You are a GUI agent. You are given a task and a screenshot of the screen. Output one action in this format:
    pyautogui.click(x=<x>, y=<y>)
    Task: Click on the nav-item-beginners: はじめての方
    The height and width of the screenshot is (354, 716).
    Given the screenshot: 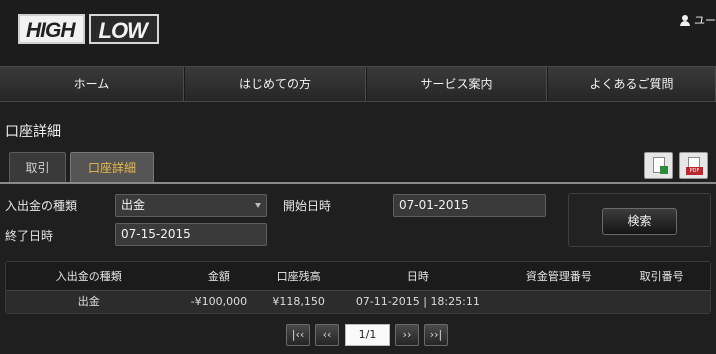 What is the action you would take?
    pyautogui.click(x=275, y=84)
    